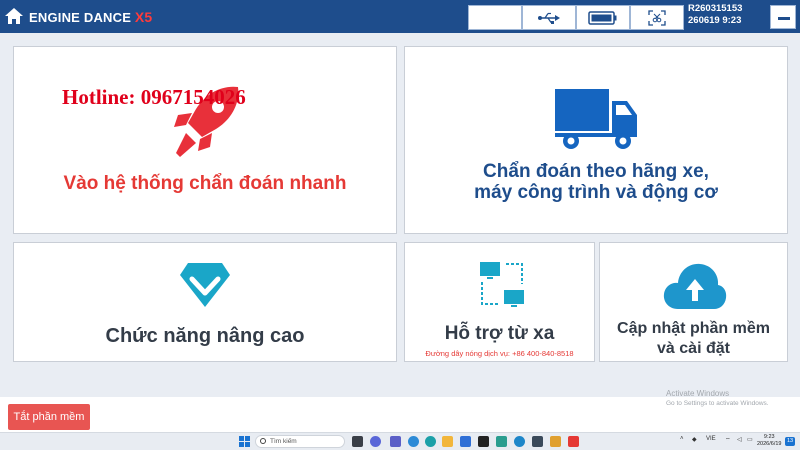 Image resolution: width=800 pixels, height=450 pixels. Describe the element at coordinates (495, 17) in the screenshot. I see `status-slot-empty` at that location.